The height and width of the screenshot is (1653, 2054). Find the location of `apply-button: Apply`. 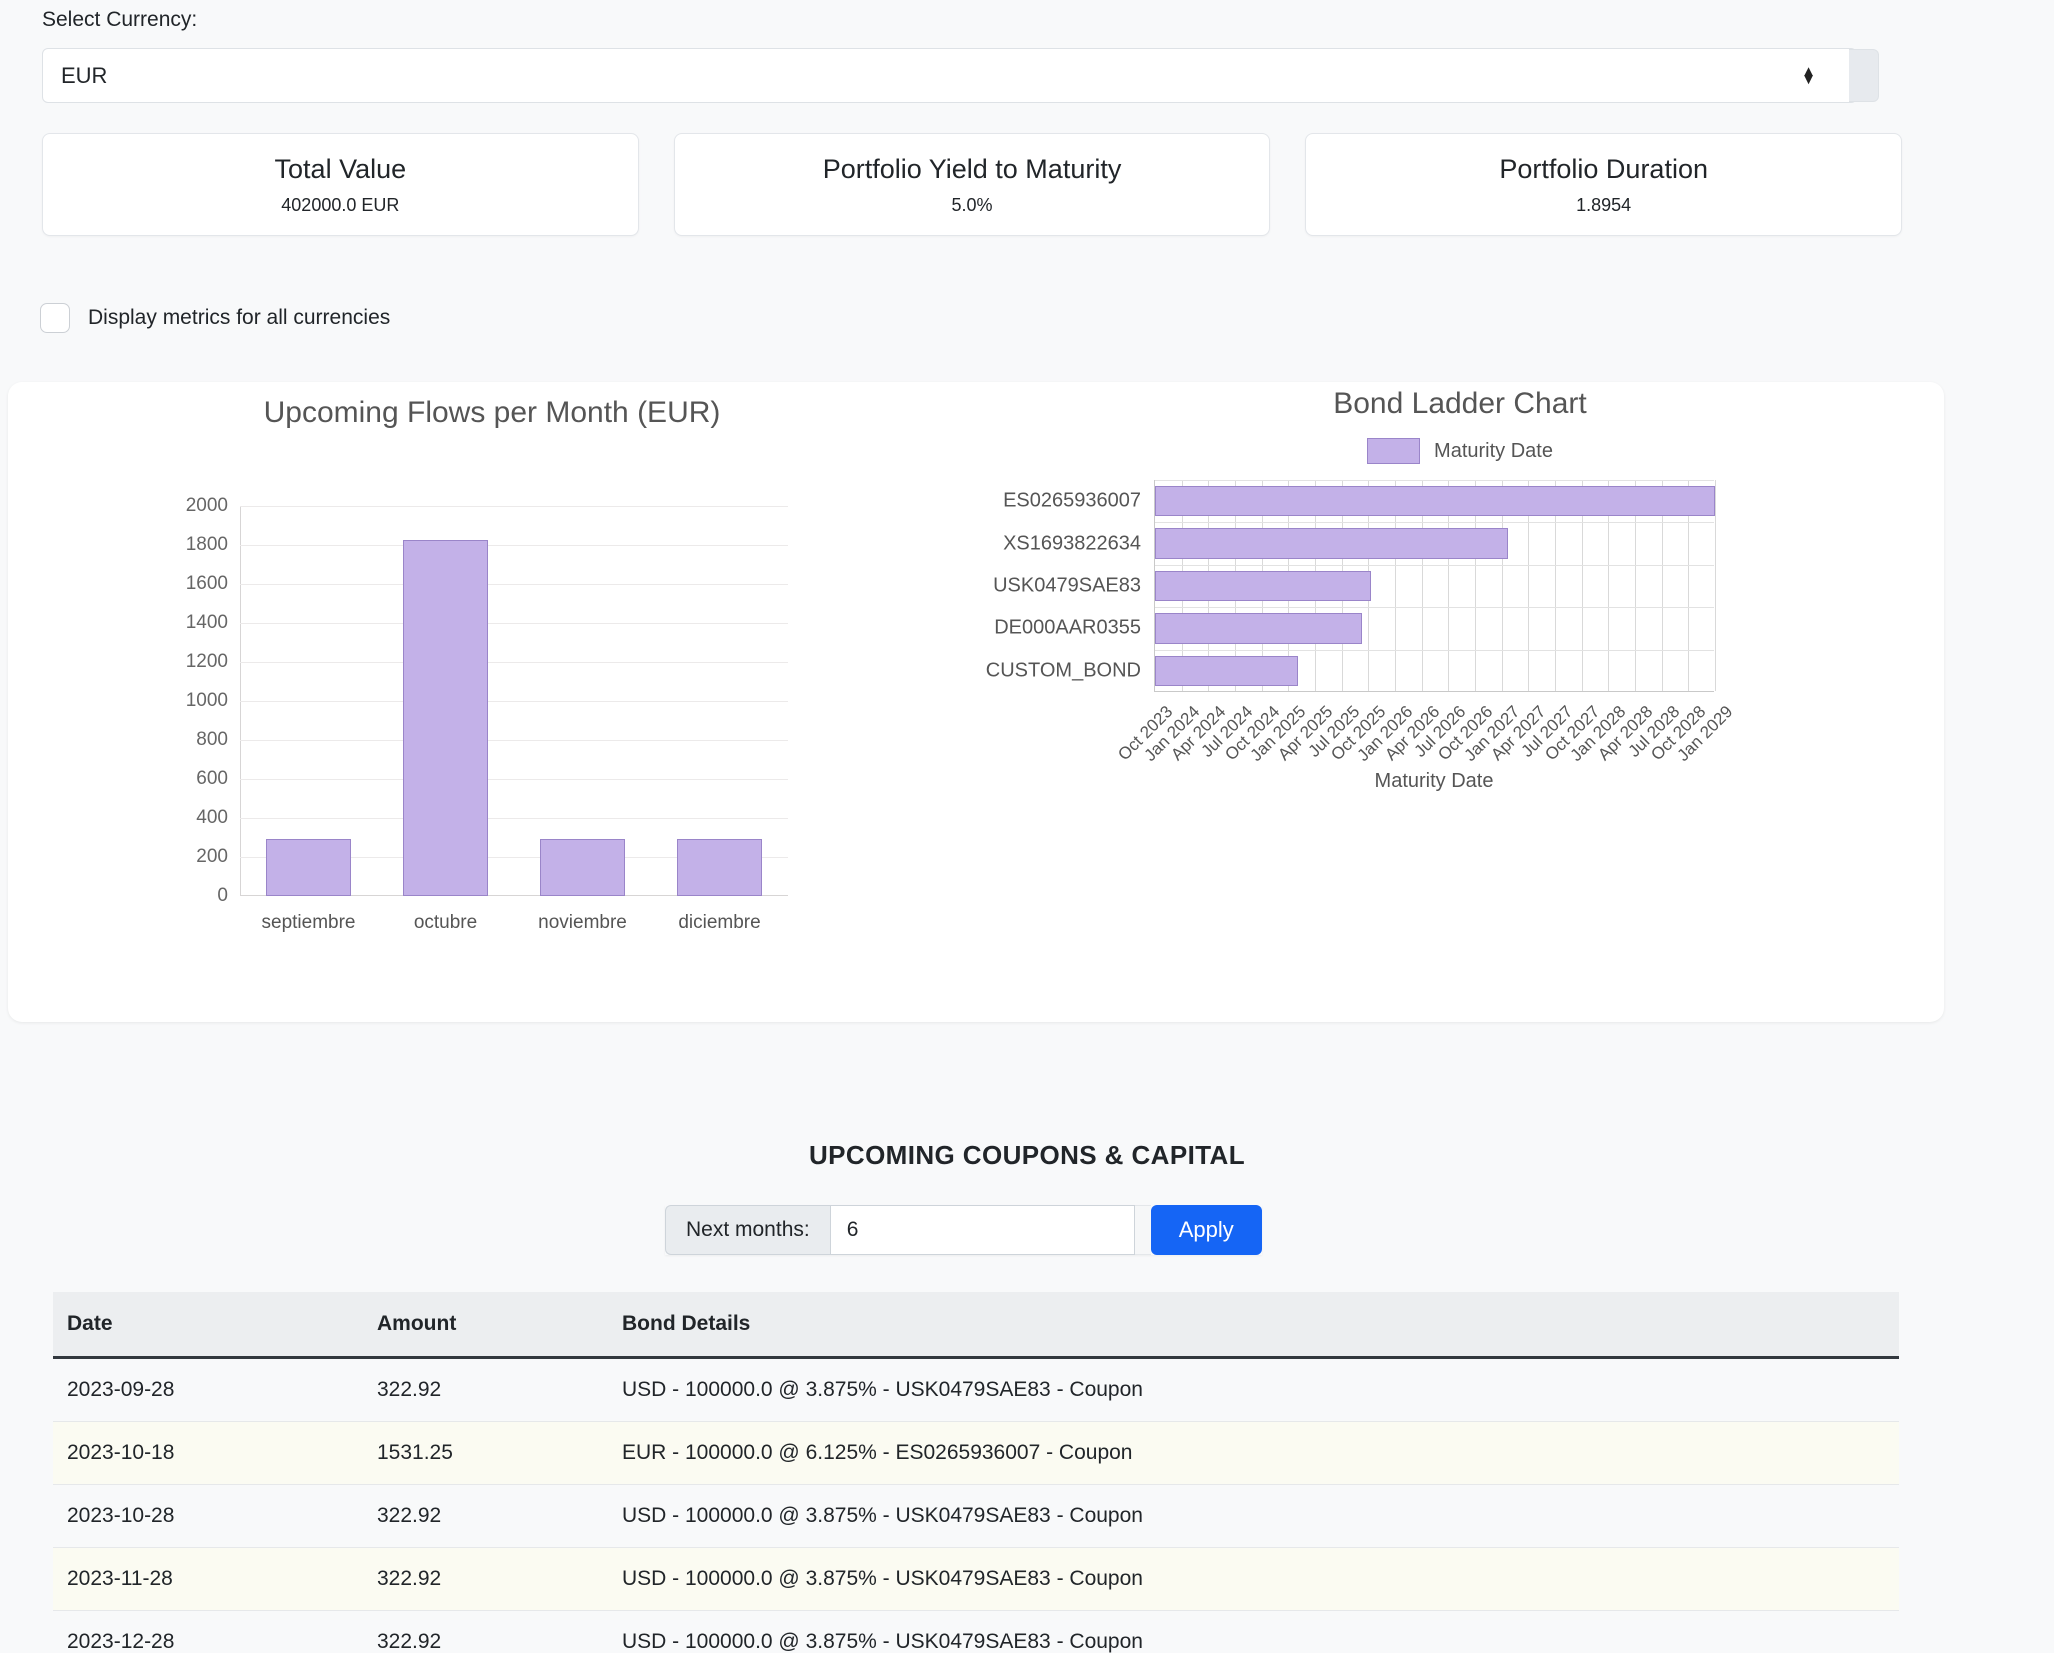

apply-button: Apply is located at coordinates (1206, 1230).